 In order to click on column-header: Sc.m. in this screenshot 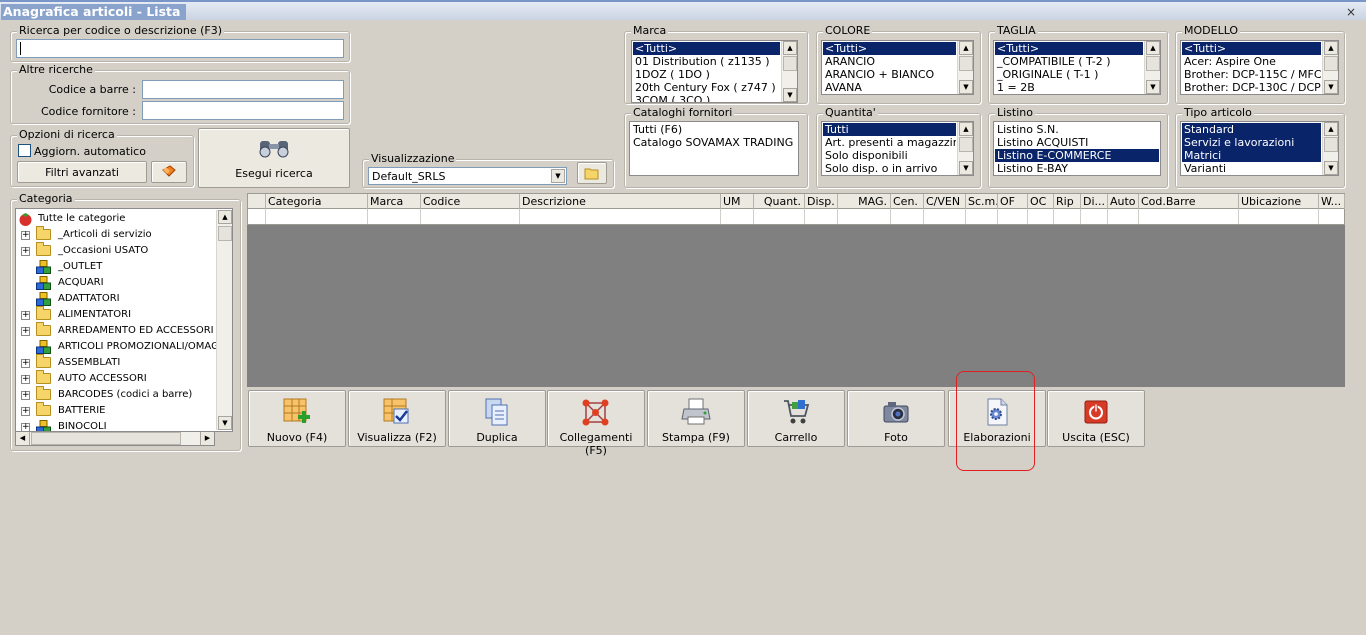, I will do `click(982, 201)`.